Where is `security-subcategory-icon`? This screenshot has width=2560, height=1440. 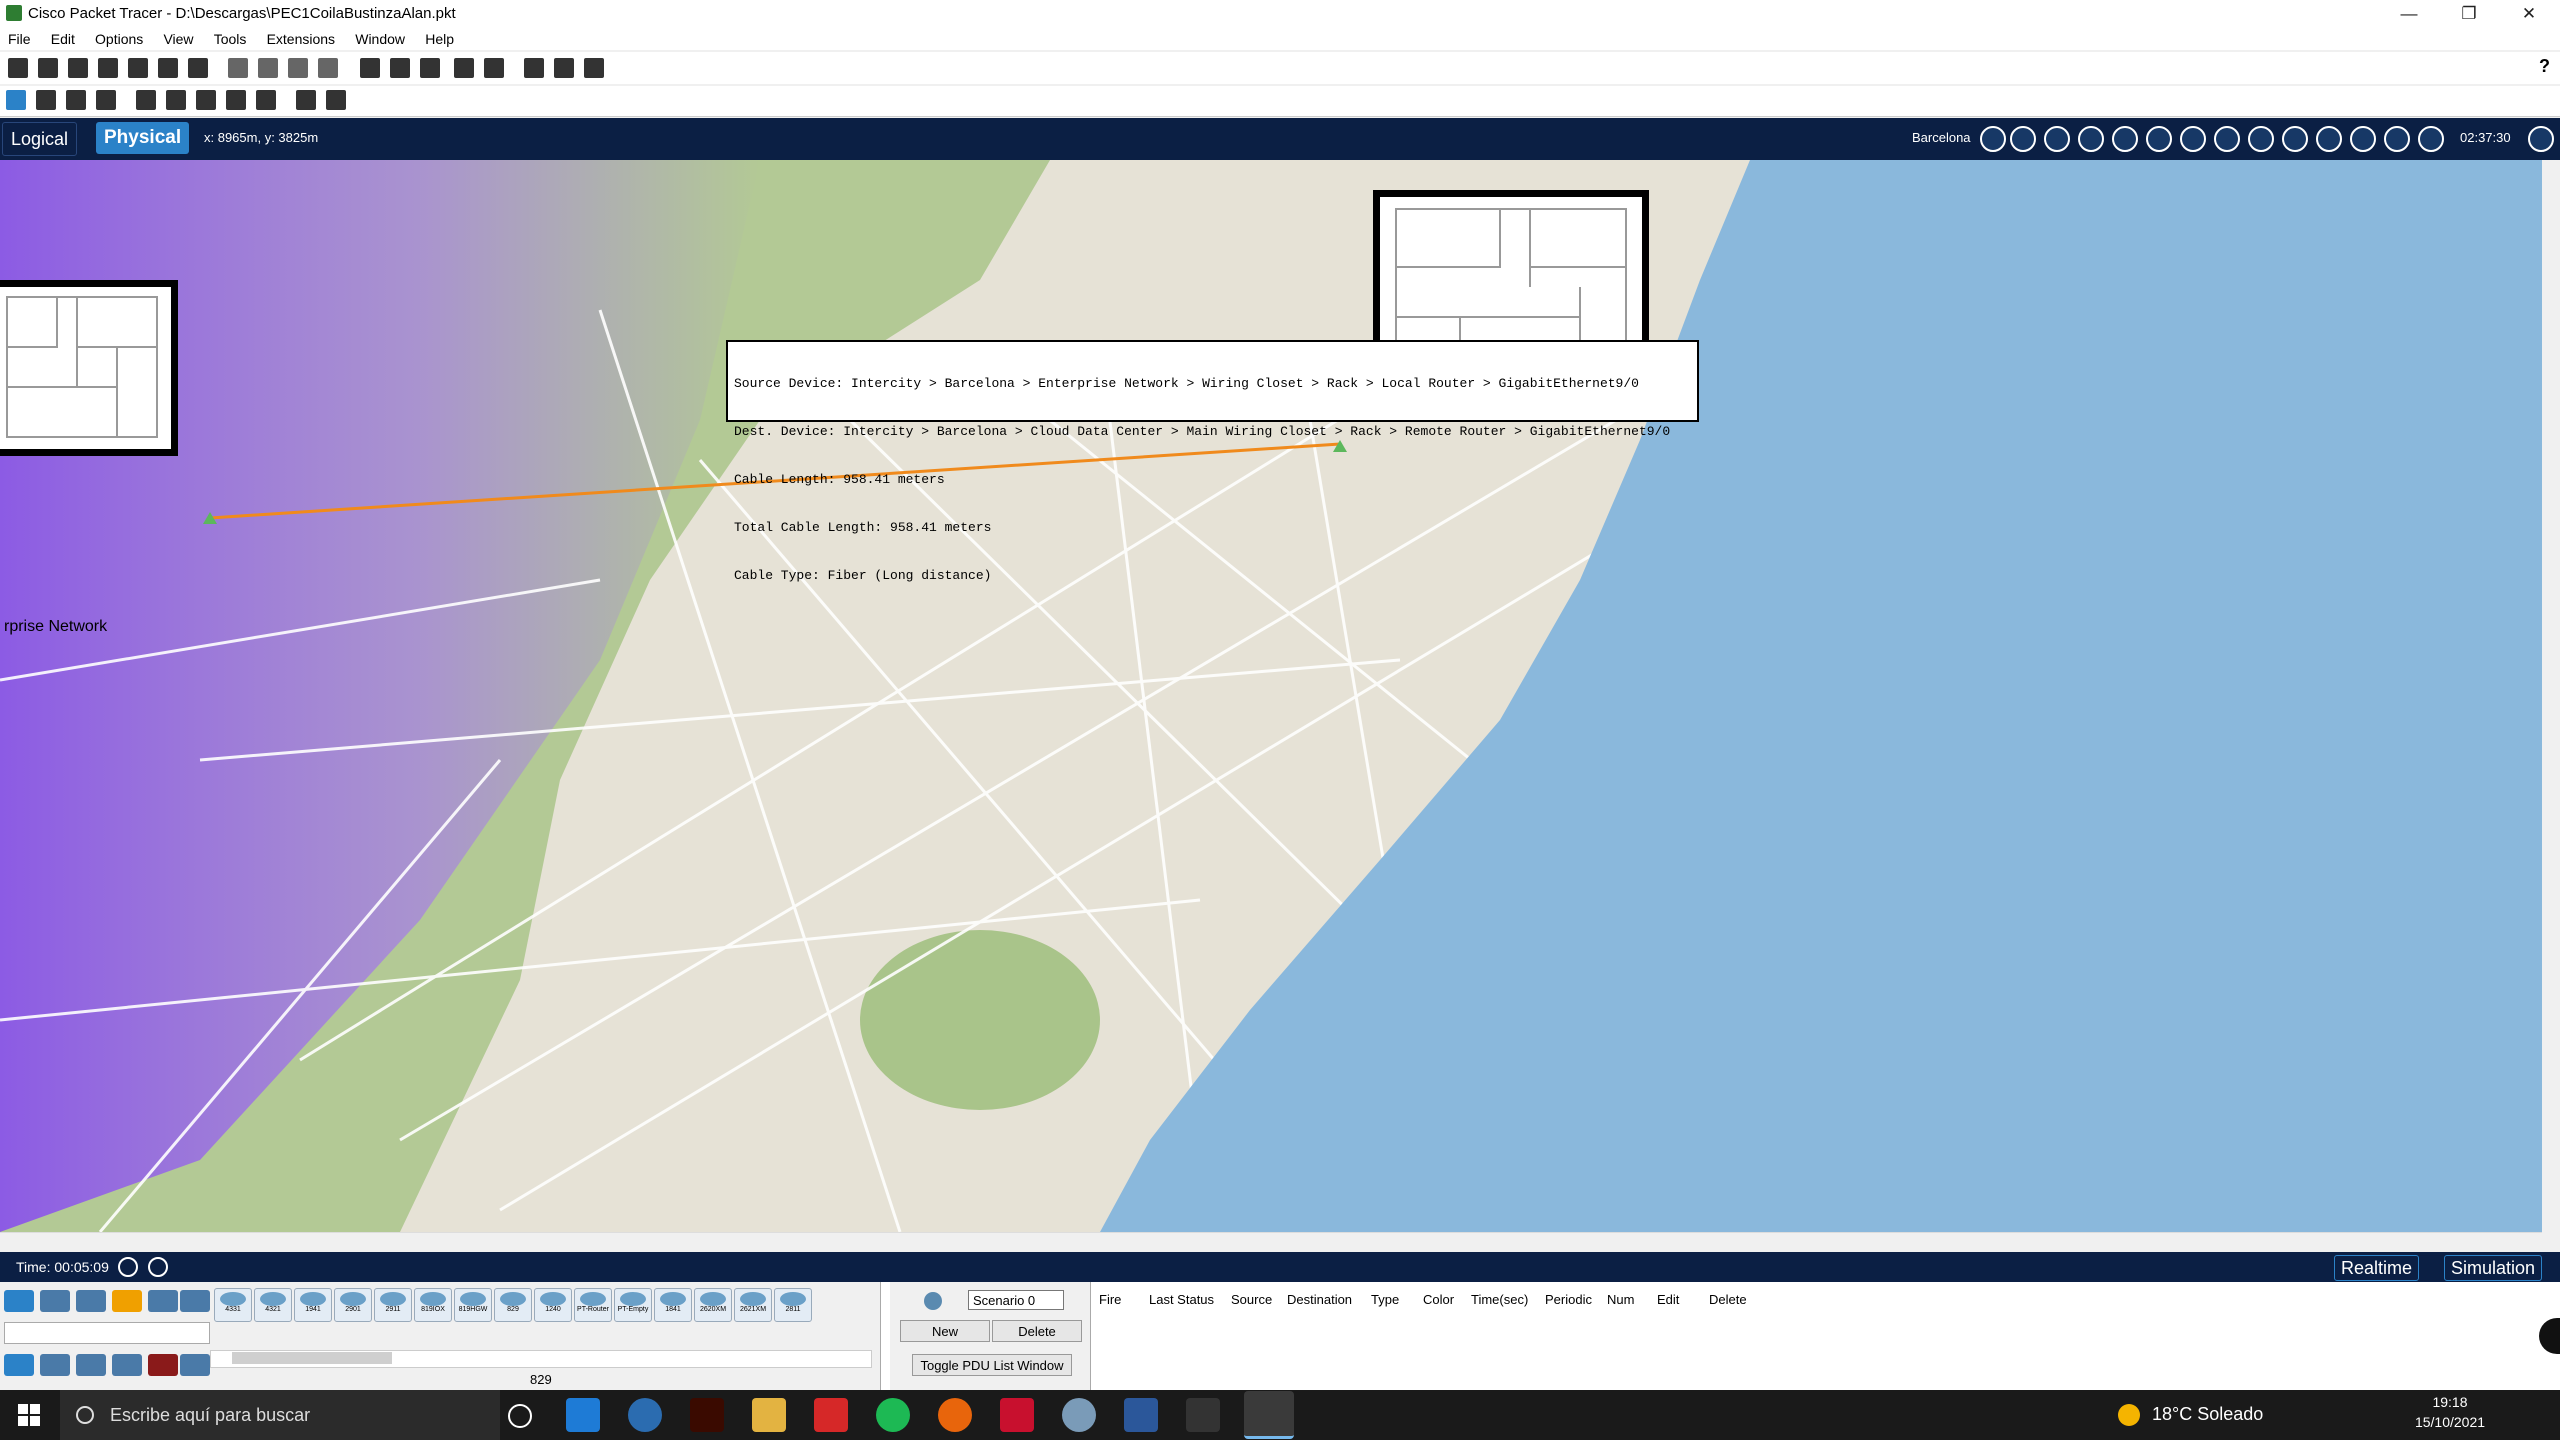
security-subcategory-icon is located at coordinates (163, 1365).